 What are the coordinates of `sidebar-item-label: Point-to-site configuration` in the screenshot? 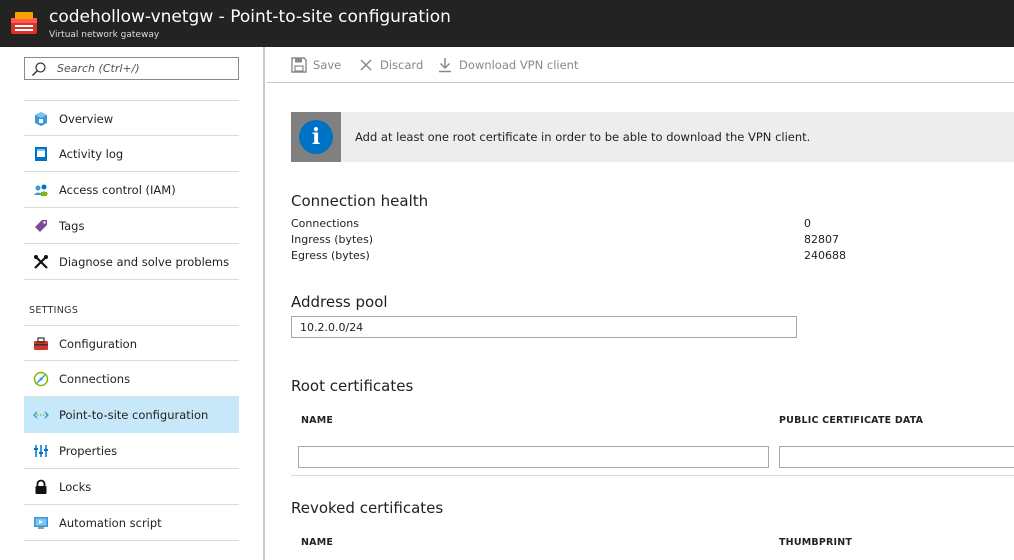 It's located at (134, 415).